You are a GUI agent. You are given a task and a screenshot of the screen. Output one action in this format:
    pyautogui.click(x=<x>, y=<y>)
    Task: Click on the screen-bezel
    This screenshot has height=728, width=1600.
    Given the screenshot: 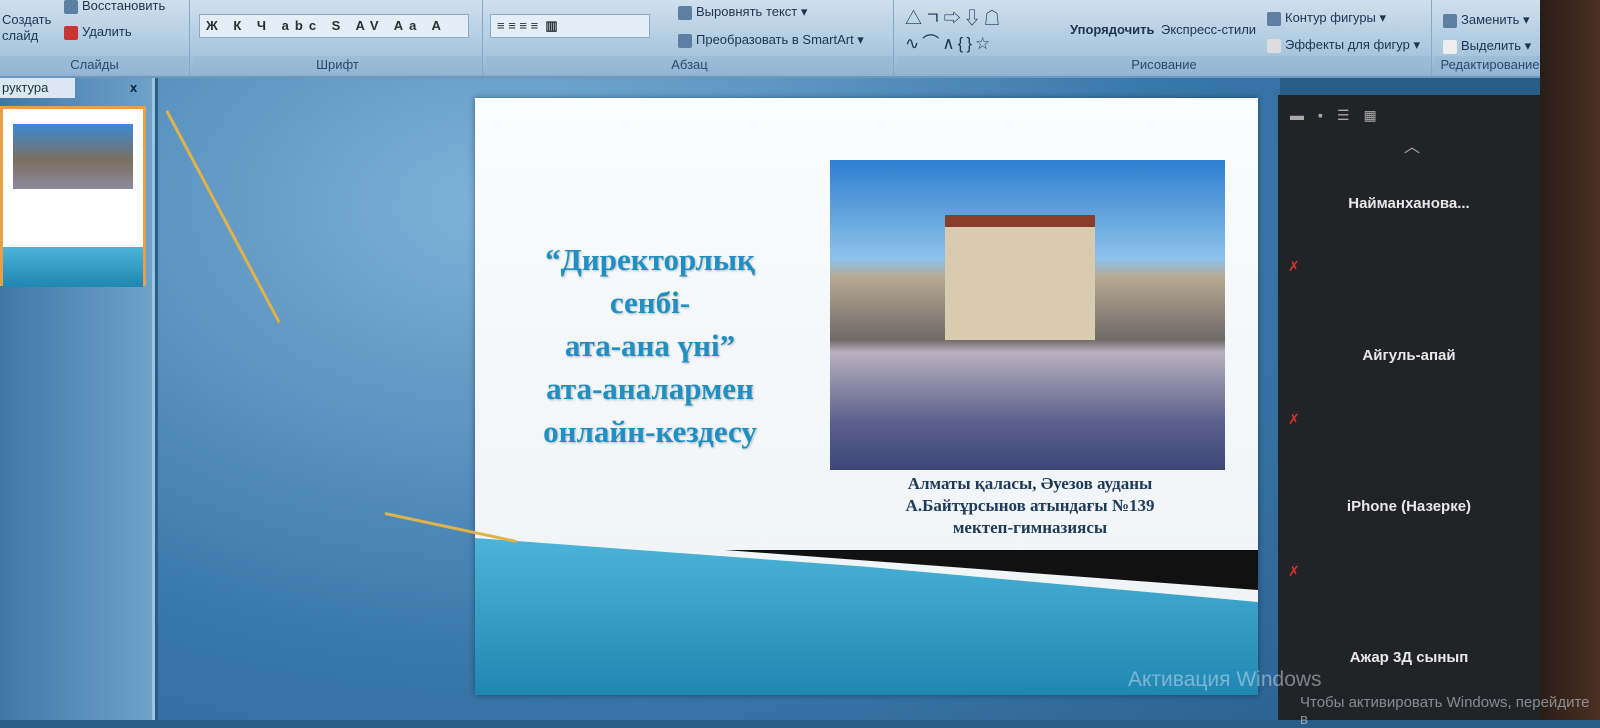 What is the action you would take?
    pyautogui.click(x=1570, y=360)
    